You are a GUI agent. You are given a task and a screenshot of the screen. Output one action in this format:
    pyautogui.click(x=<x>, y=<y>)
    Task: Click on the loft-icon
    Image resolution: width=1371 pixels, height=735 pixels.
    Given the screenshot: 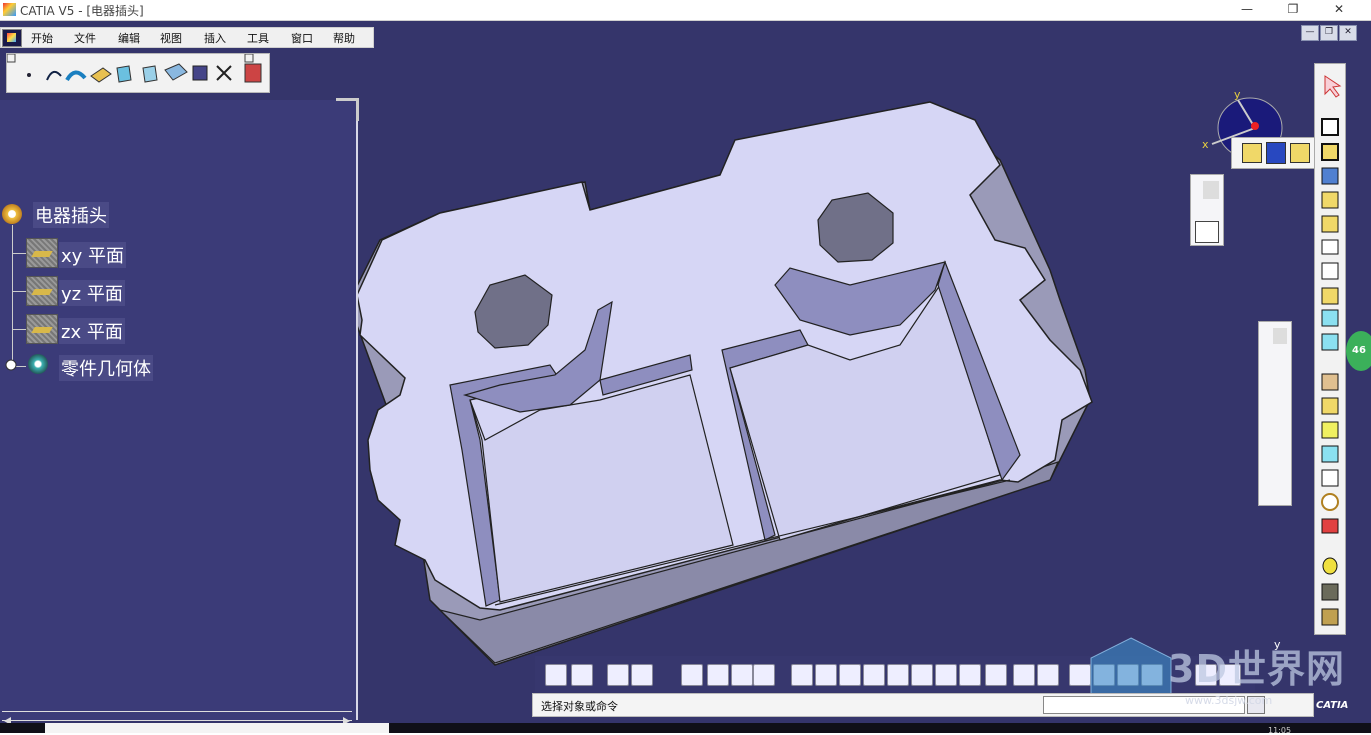 What is the action you would take?
    pyautogui.click(x=1330, y=318)
    